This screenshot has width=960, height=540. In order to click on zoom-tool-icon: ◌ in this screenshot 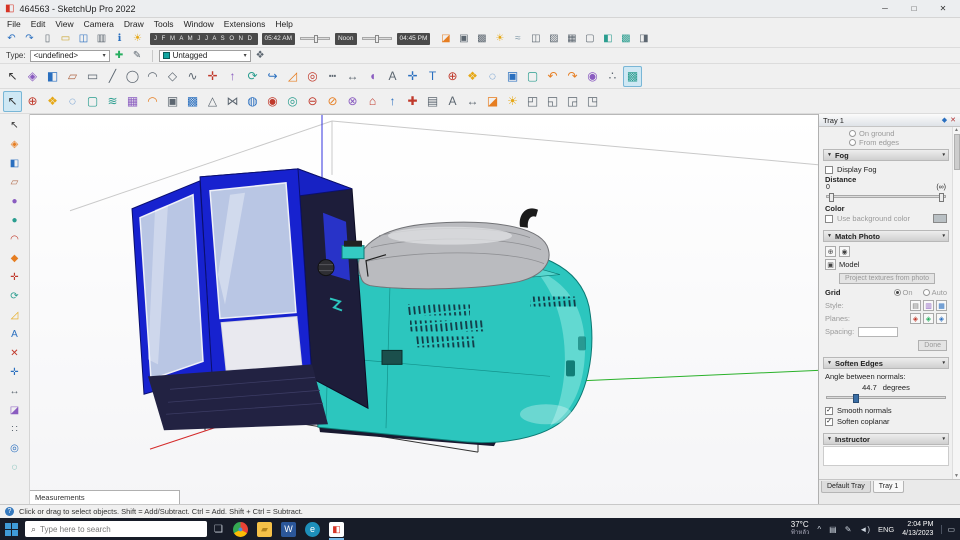, I will do `click(15, 467)`.